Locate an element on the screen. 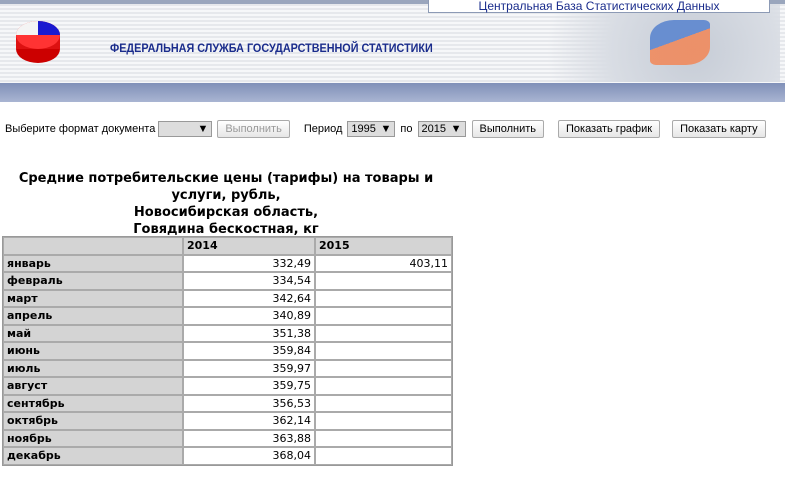 The height and width of the screenshot is (488, 800). table-row: май 351,38 is located at coordinates (227, 333).